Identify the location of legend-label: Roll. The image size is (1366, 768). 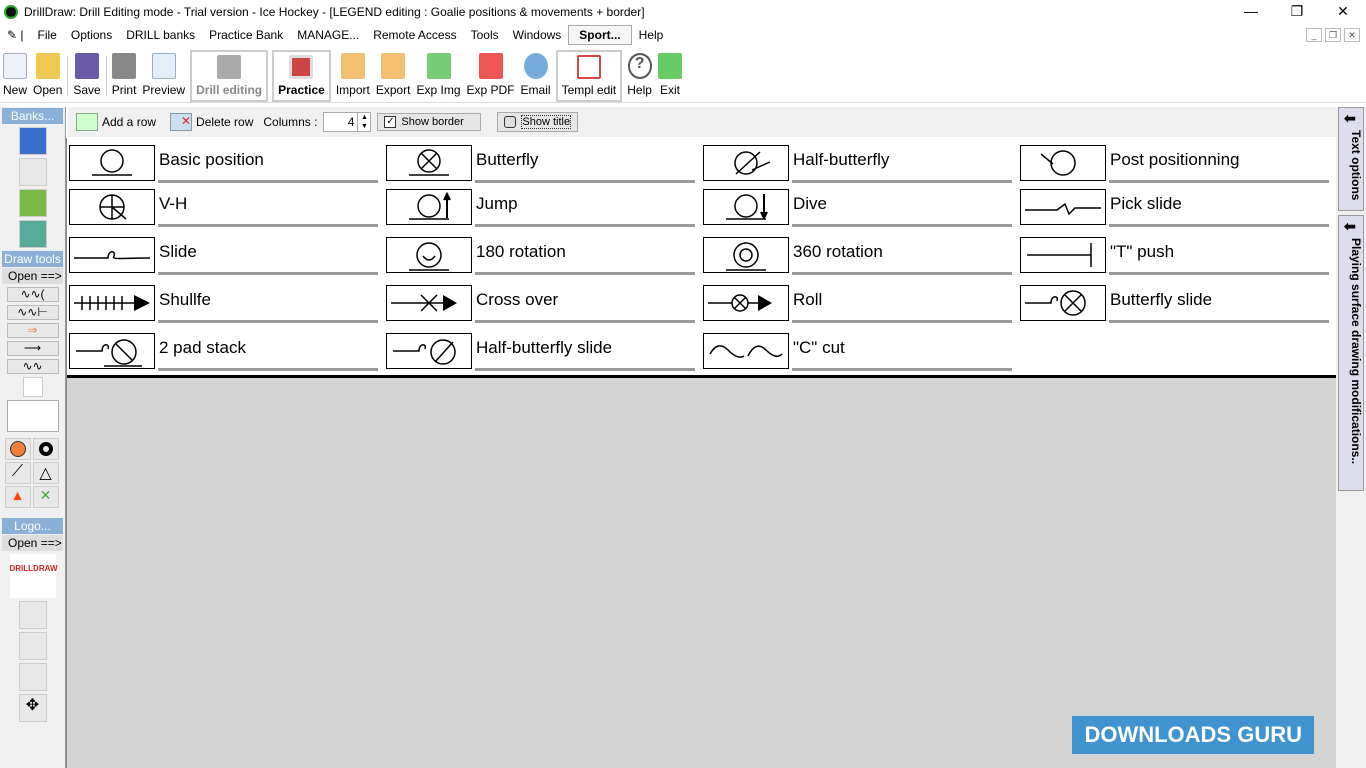
(902, 304).